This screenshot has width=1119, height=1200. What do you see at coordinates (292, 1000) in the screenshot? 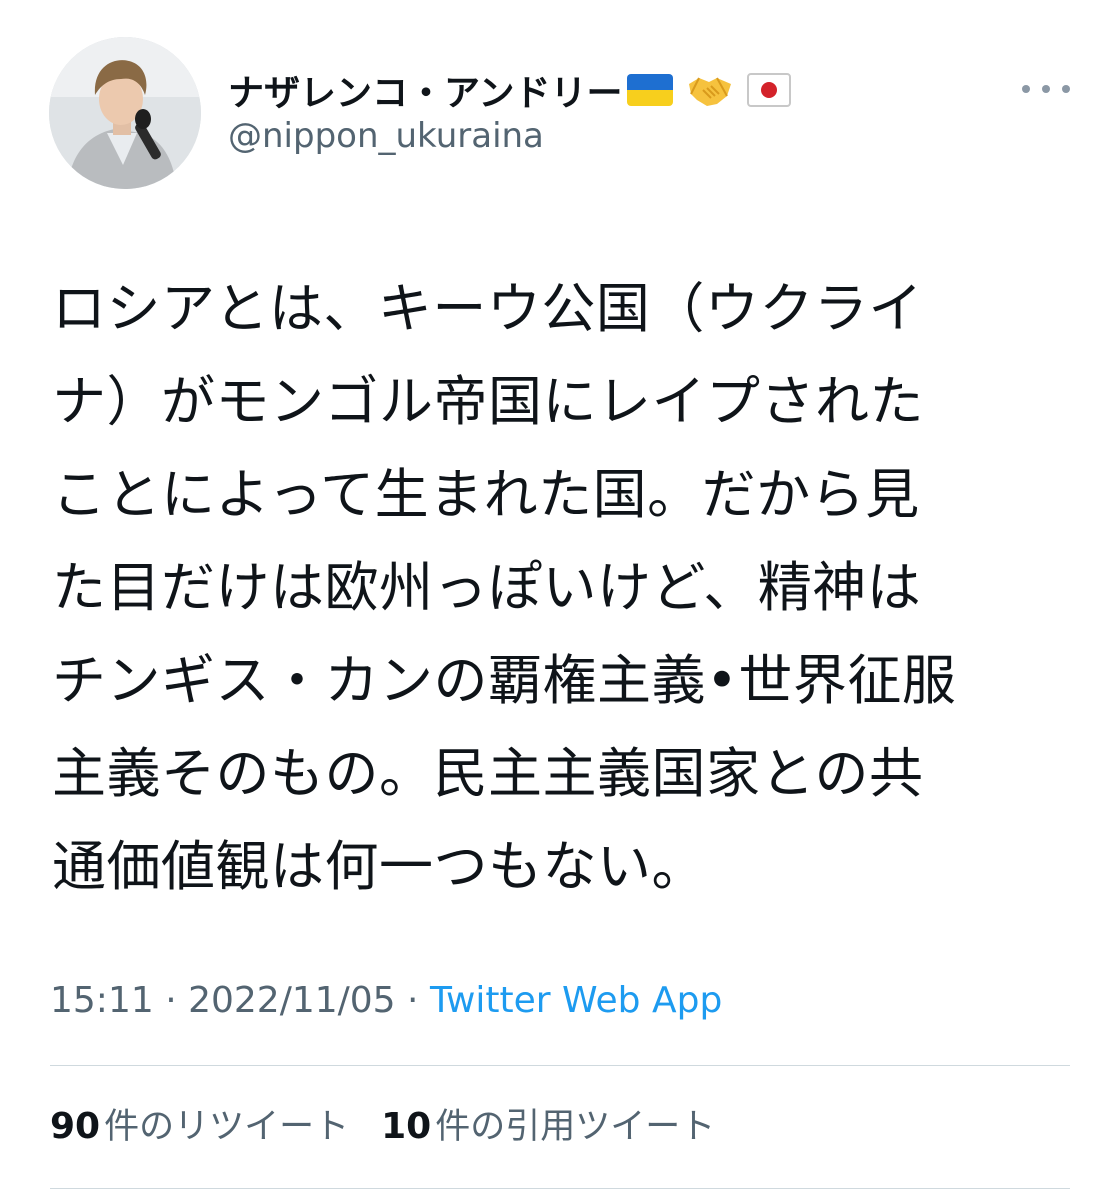
I see `tweet-date: 2022/11/05` at bounding box center [292, 1000].